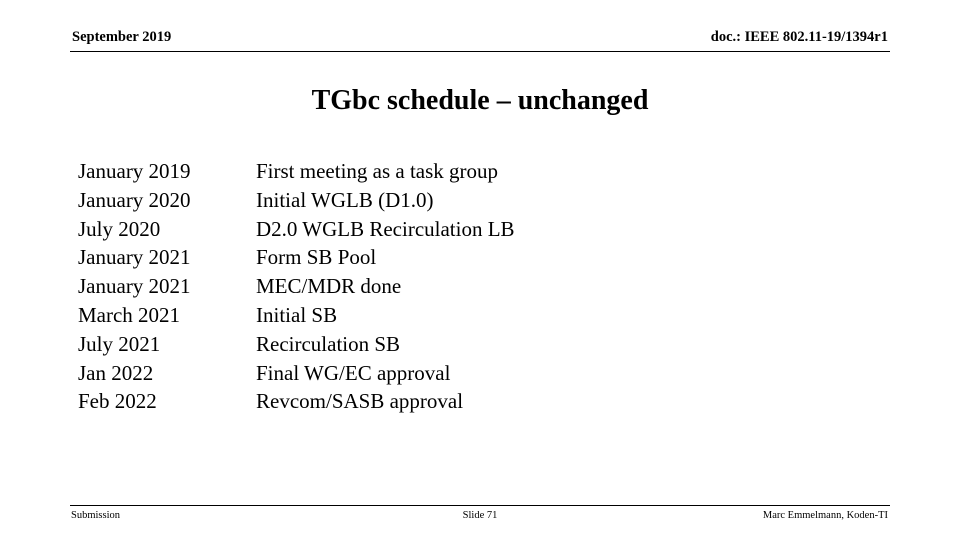 Image resolution: width=960 pixels, height=540 pixels. What do you see at coordinates (119, 343) in the screenshot?
I see `schedule-date: July 2021` at bounding box center [119, 343].